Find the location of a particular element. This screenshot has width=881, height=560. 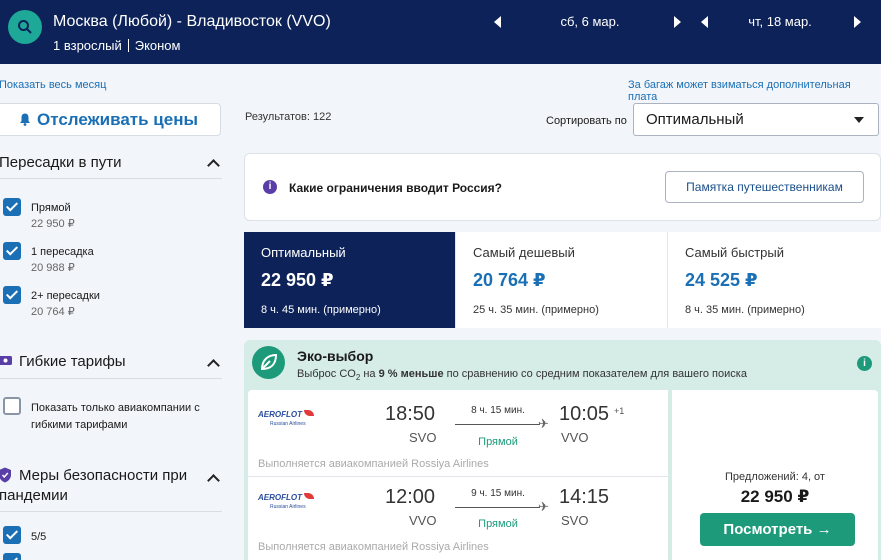

track-prices-button: Отслеживать цены is located at coordinates (110, 119).